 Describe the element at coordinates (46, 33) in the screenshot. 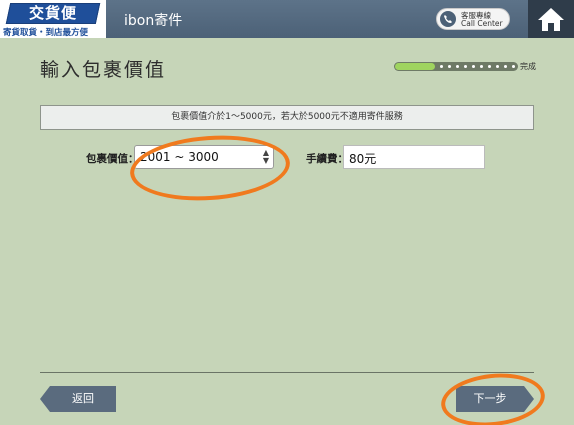

I see `logo-subtitle: 寄貨取貨・到店最方便` at that location.